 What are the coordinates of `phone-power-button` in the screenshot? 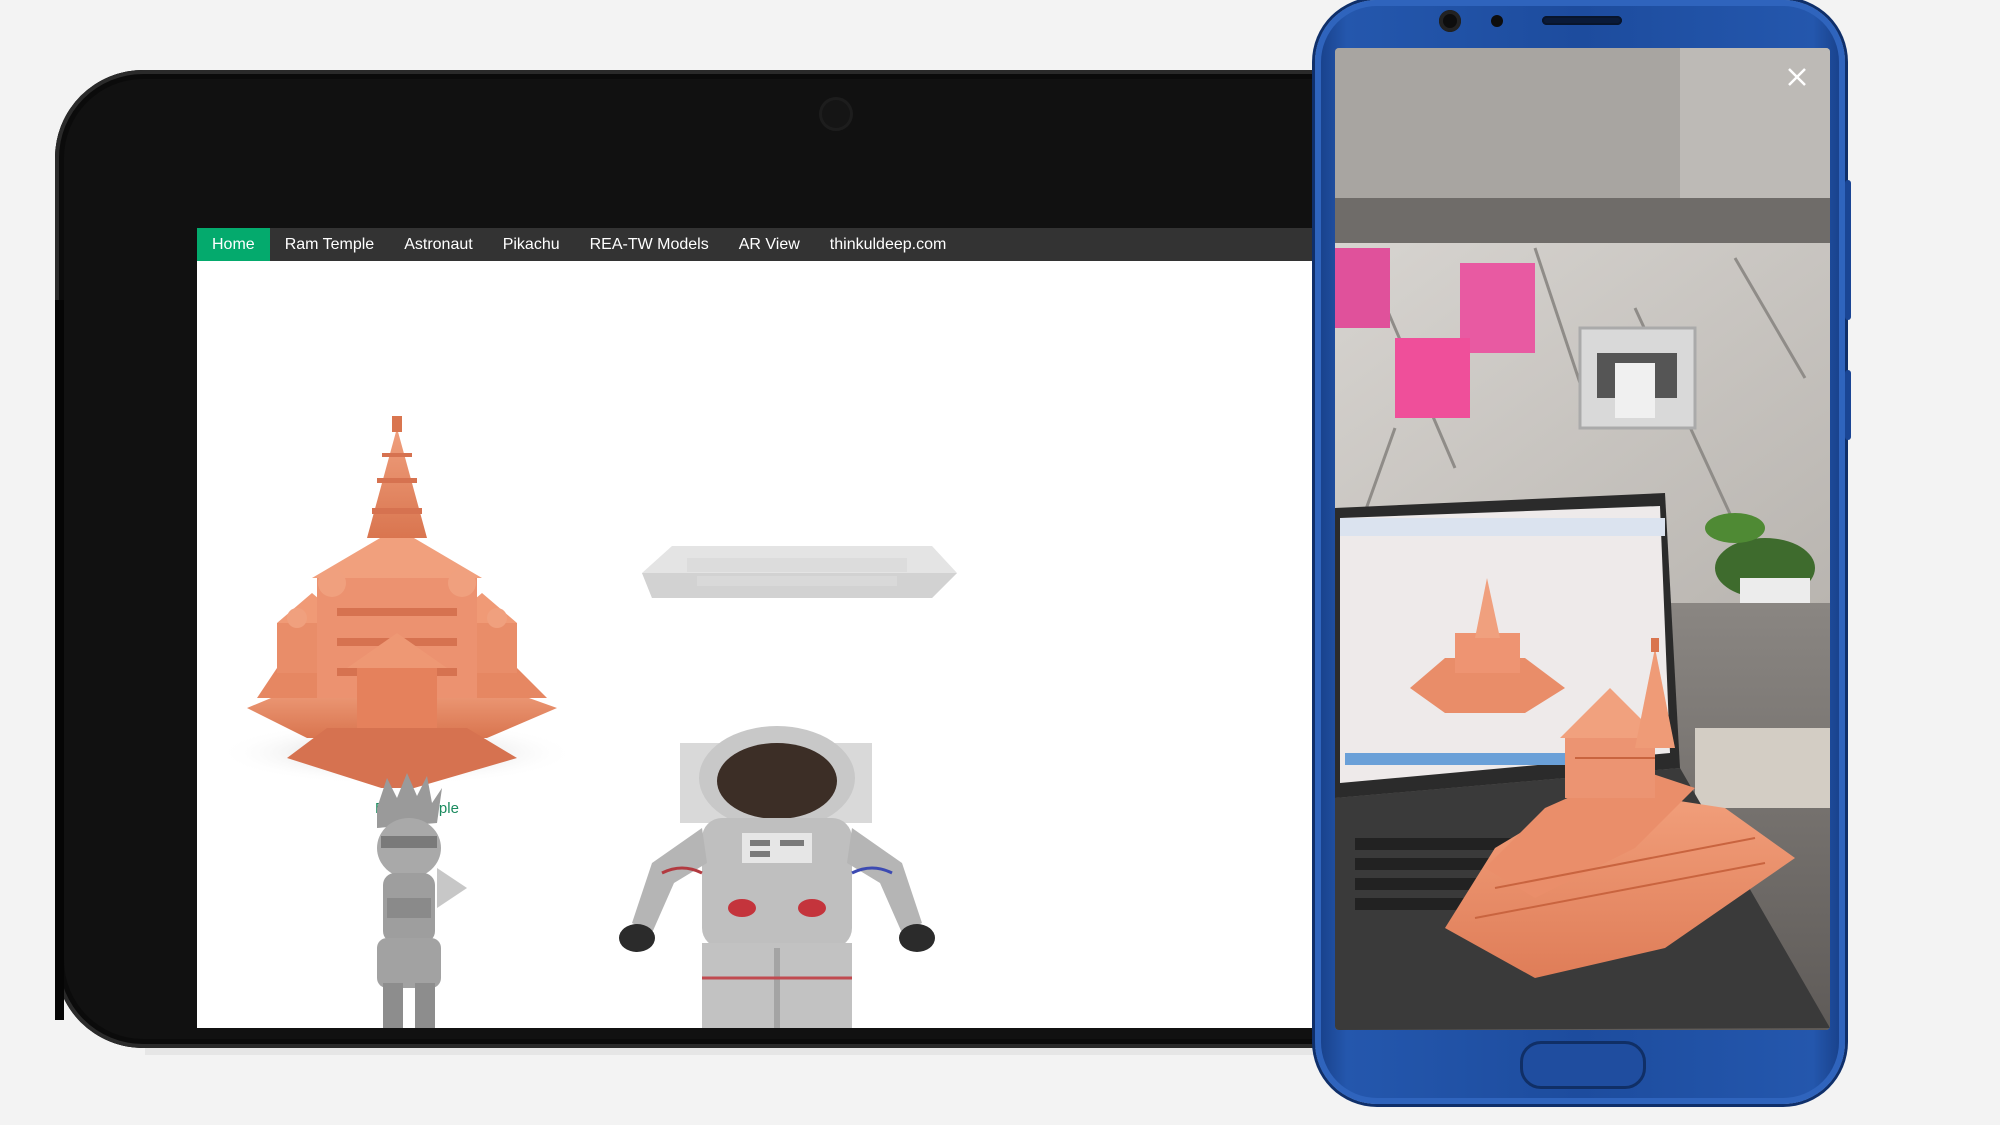 It's located at (1848, 250).